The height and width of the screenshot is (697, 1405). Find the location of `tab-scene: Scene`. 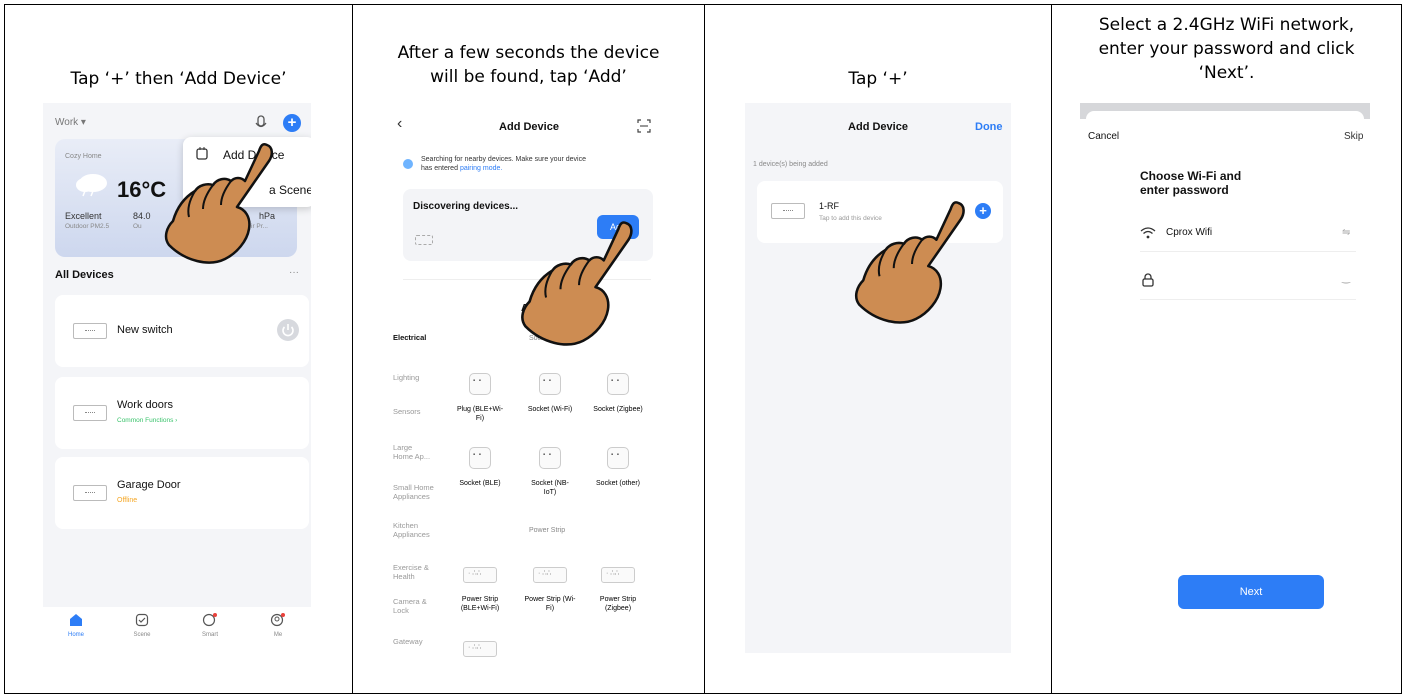

tab-scene: Scene is located at coordinates (142, 625).